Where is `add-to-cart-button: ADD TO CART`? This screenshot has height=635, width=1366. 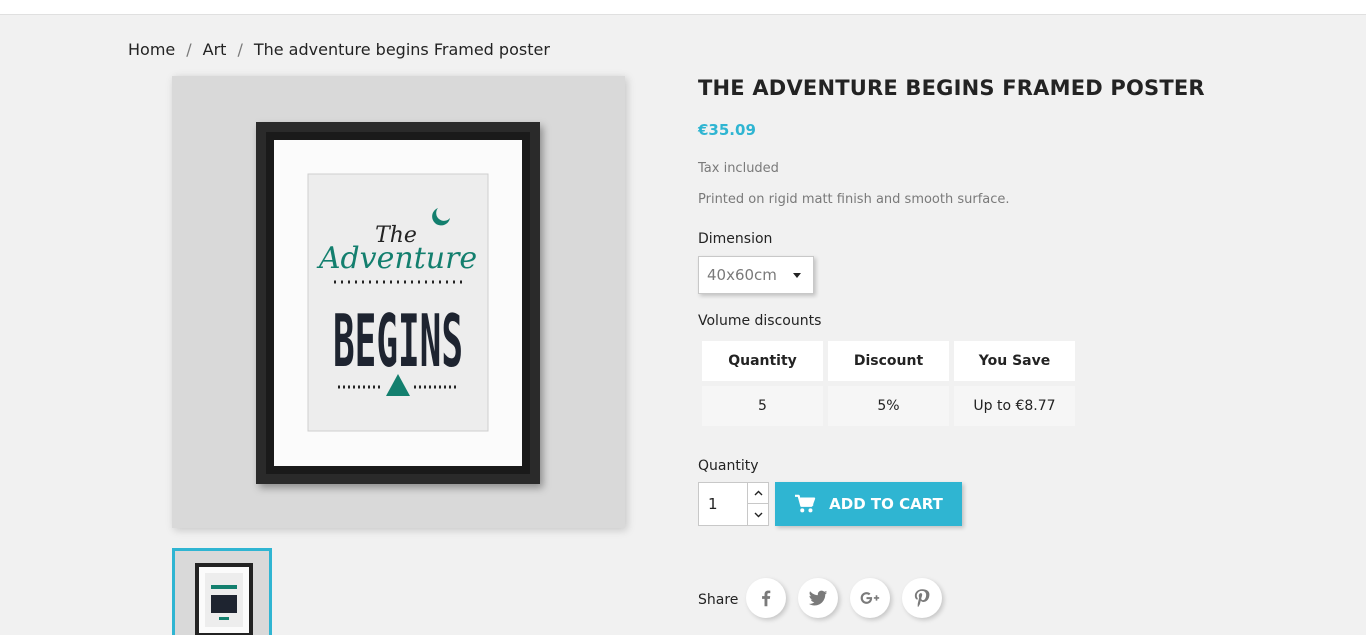
add-to-cart-button: ADD TO CART is located at coordinates (868, 504).